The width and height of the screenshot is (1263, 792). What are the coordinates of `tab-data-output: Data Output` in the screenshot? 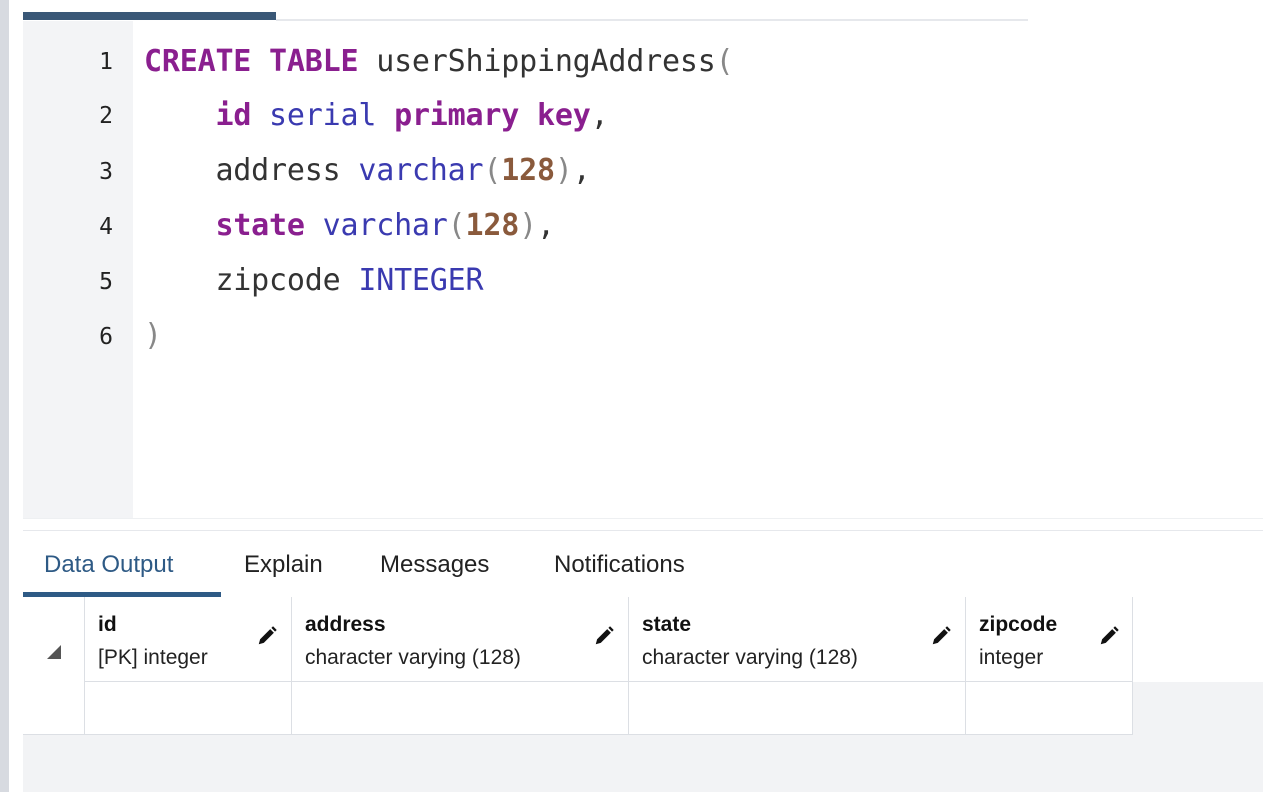 It's located at (108, 565).